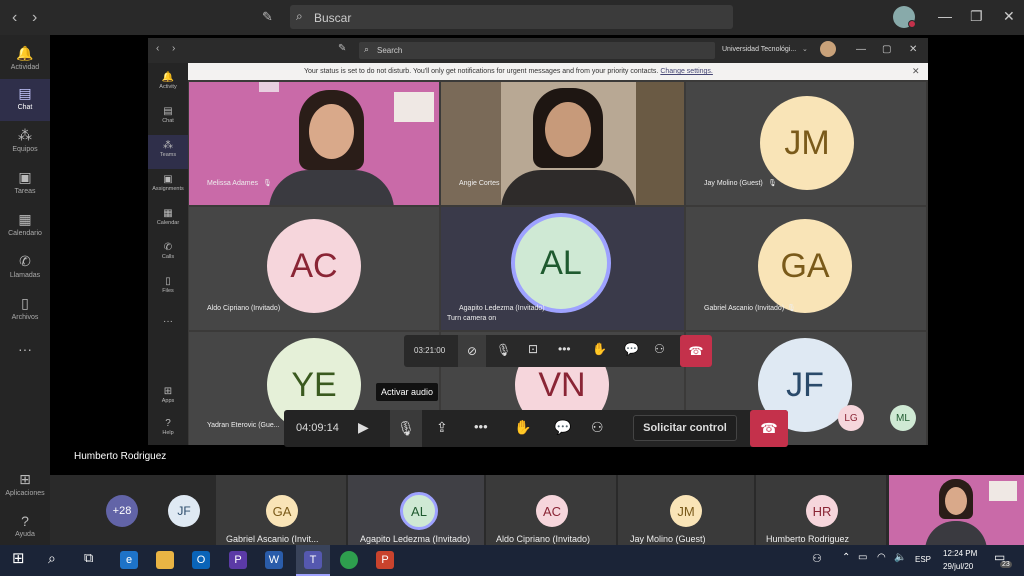 The image size is (1024, 576). I want to click on language-indicator: ESP, so click(923, 559).